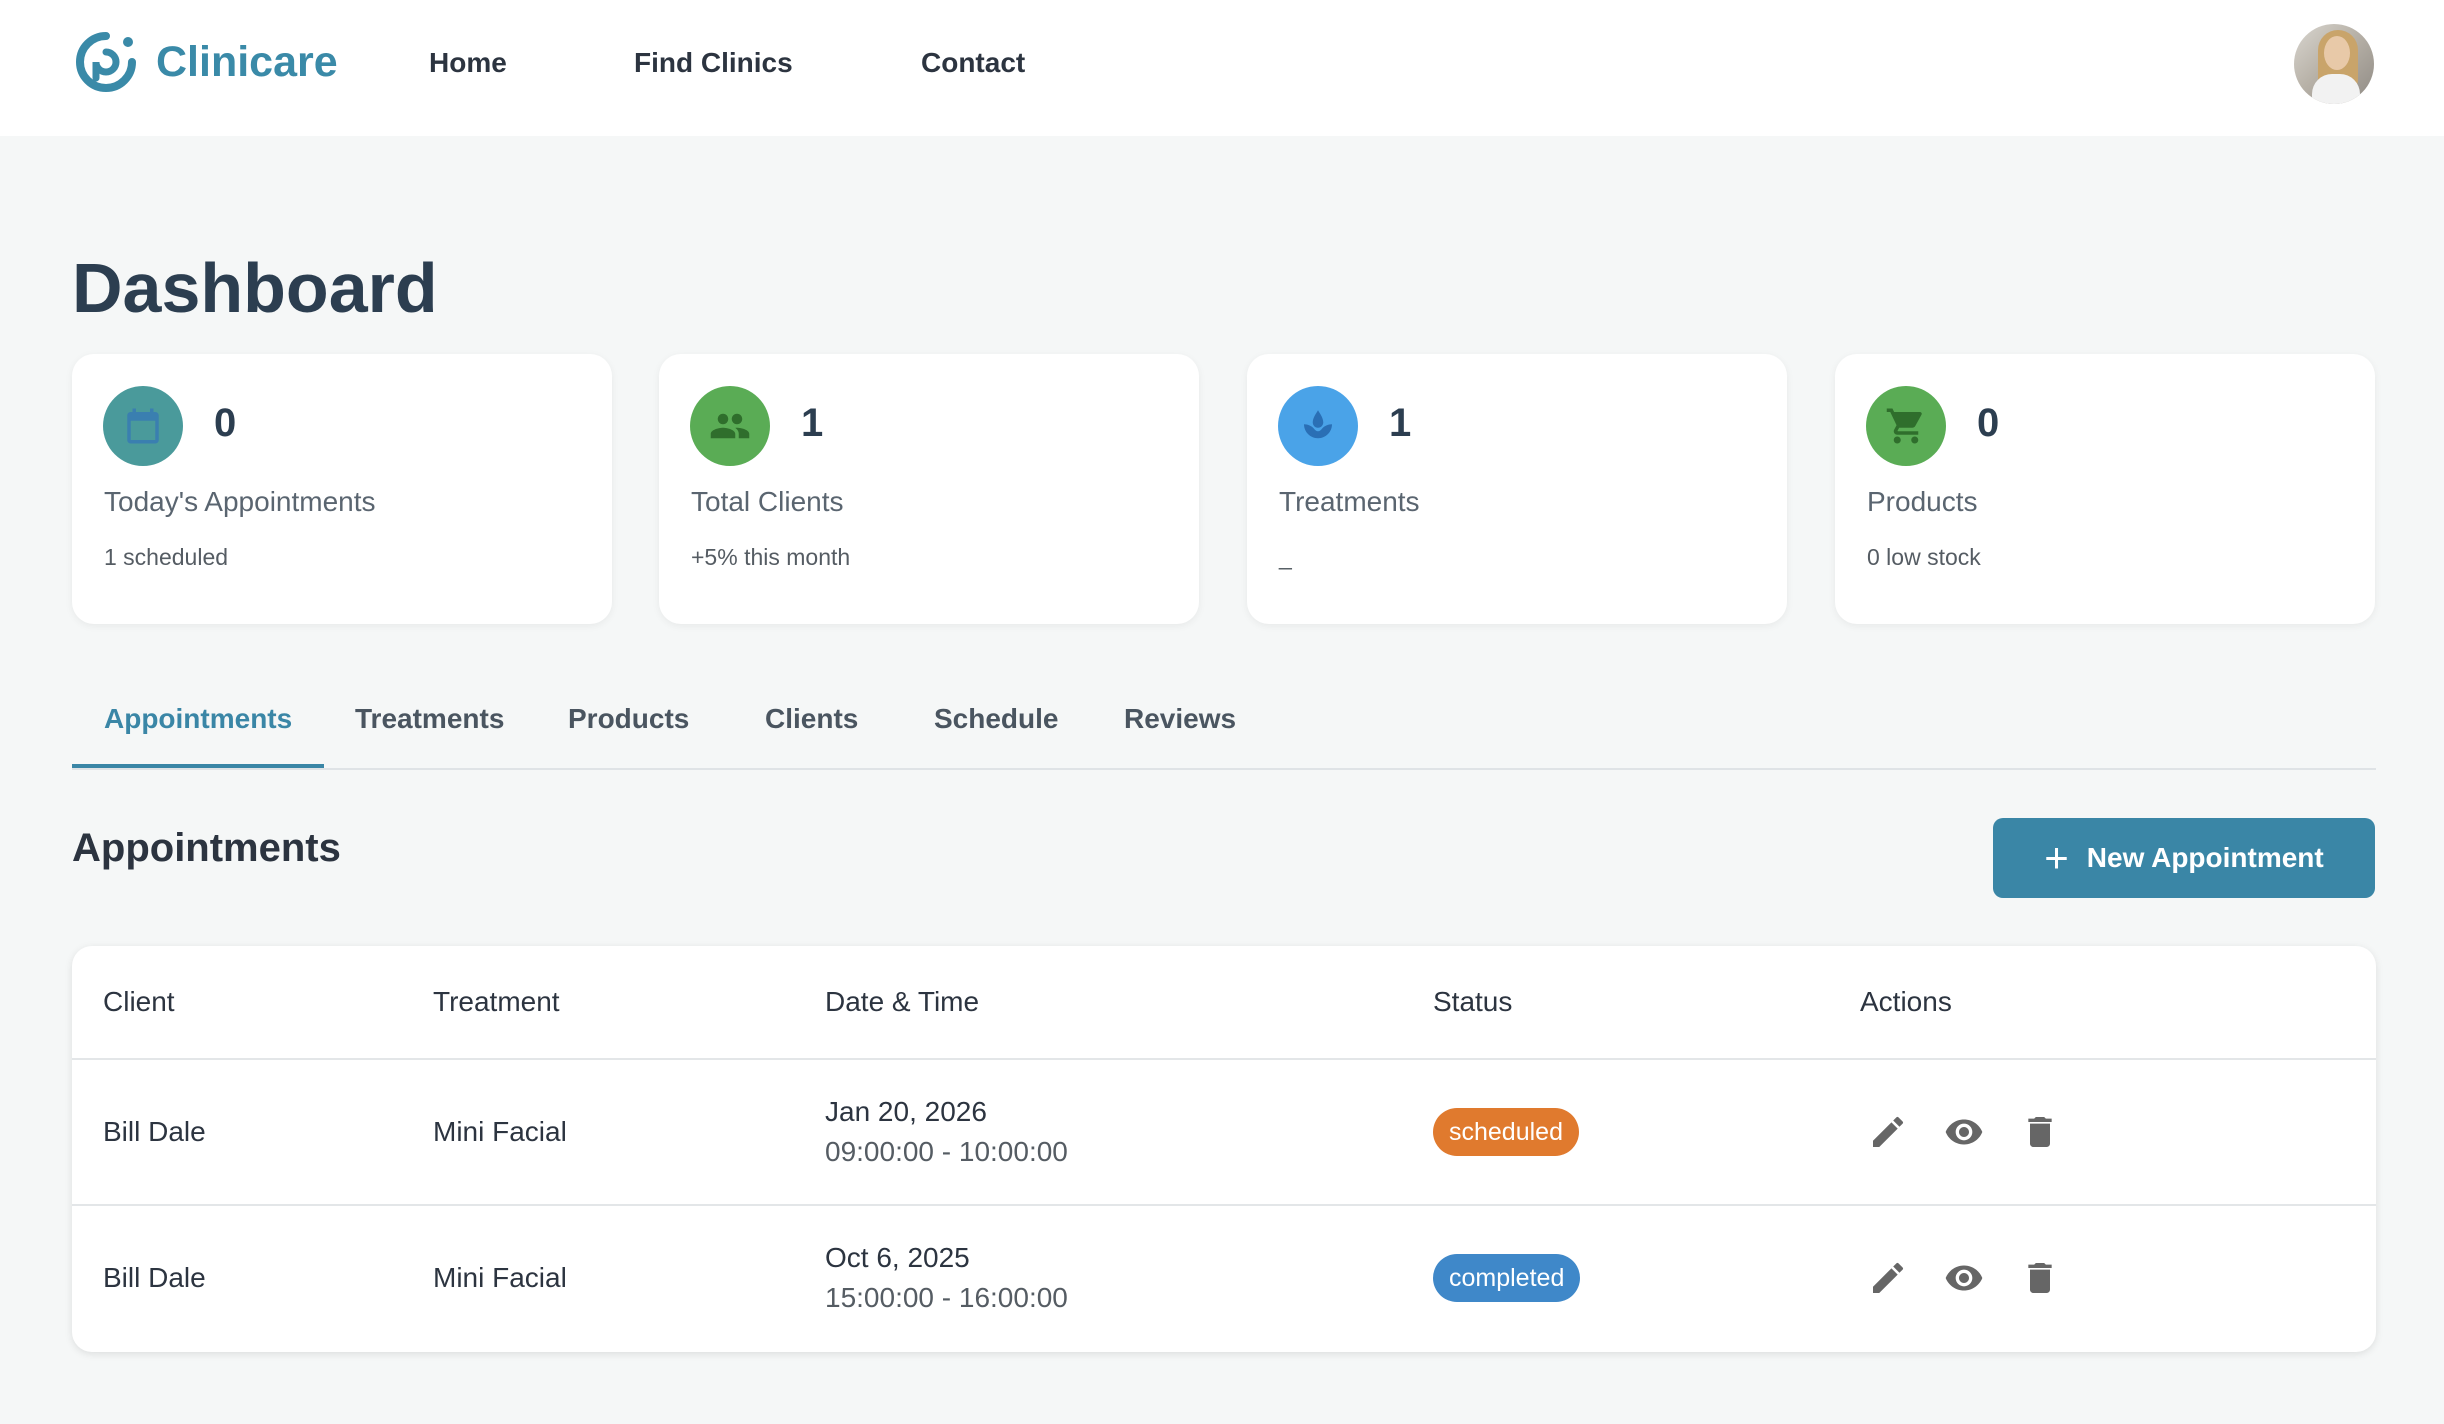 The width and height of the screenshot is (2444, 1424). Describe the element at coordinates (1906, 426) in the screenshot. I see `cart-icon` at that location.